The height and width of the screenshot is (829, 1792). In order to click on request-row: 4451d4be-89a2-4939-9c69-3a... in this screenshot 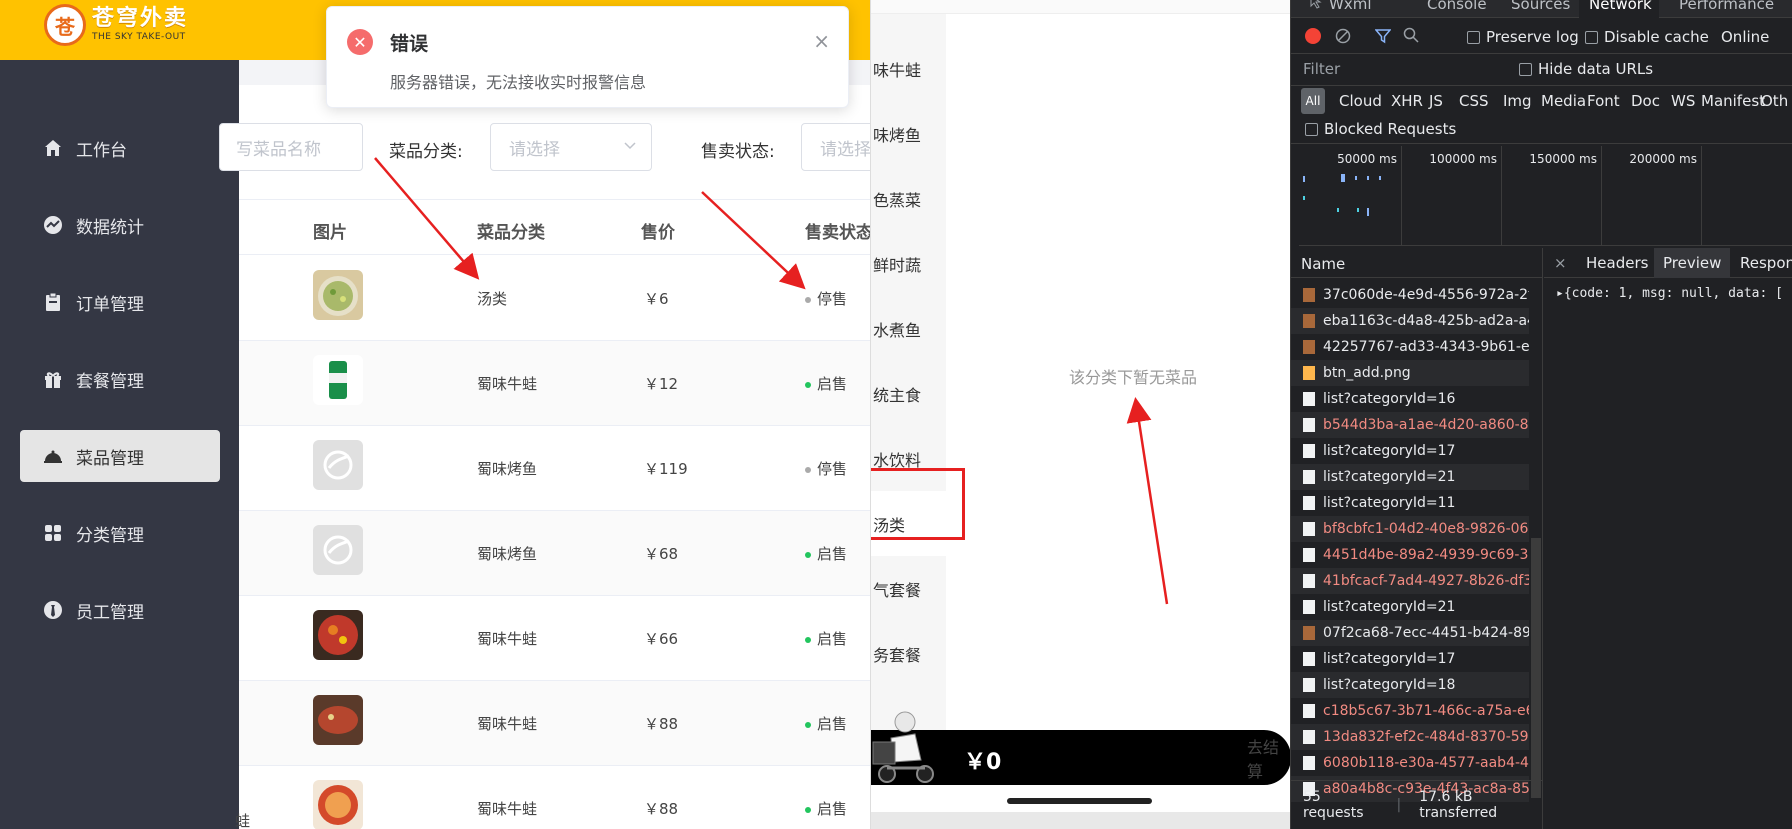, I will do `click(1410, 555)`.